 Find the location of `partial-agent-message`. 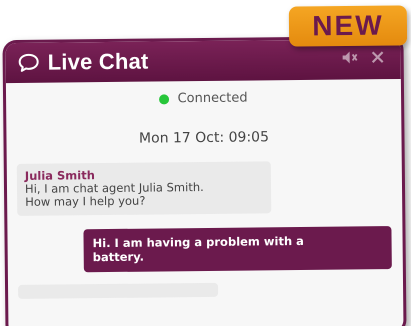

partial-agent-message is located at coordinates (118, 290).